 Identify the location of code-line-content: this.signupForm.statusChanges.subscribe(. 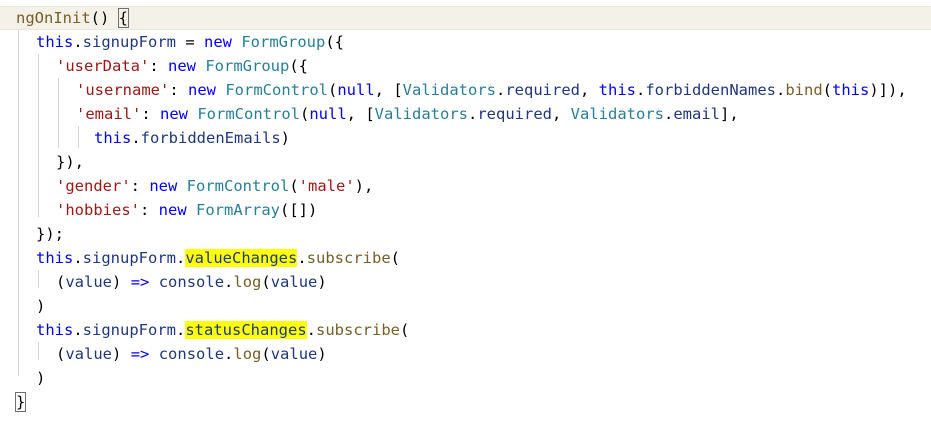
(222, 330).